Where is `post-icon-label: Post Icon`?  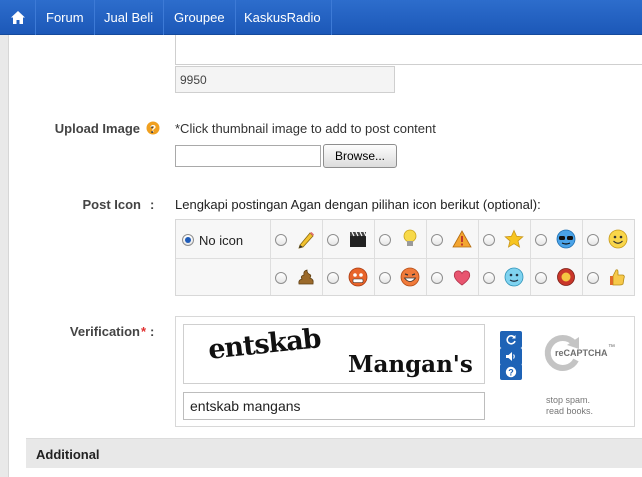
post-icon-label: Post Icon is located at coordinates (111, 204).